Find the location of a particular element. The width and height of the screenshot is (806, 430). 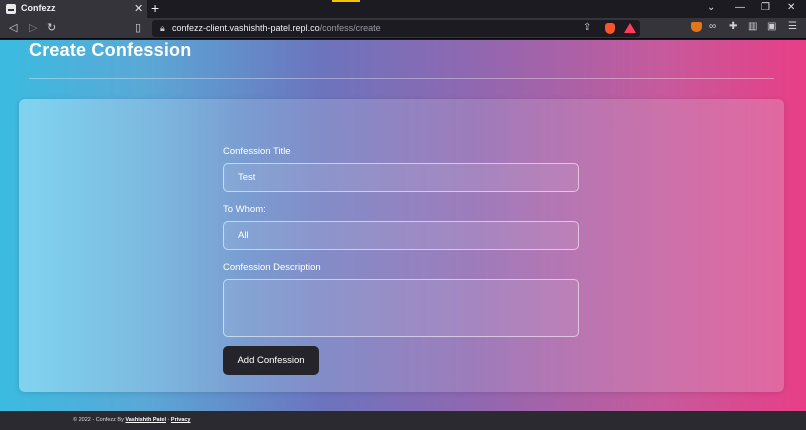

metamask-icon is located at coordinates (696, 27).